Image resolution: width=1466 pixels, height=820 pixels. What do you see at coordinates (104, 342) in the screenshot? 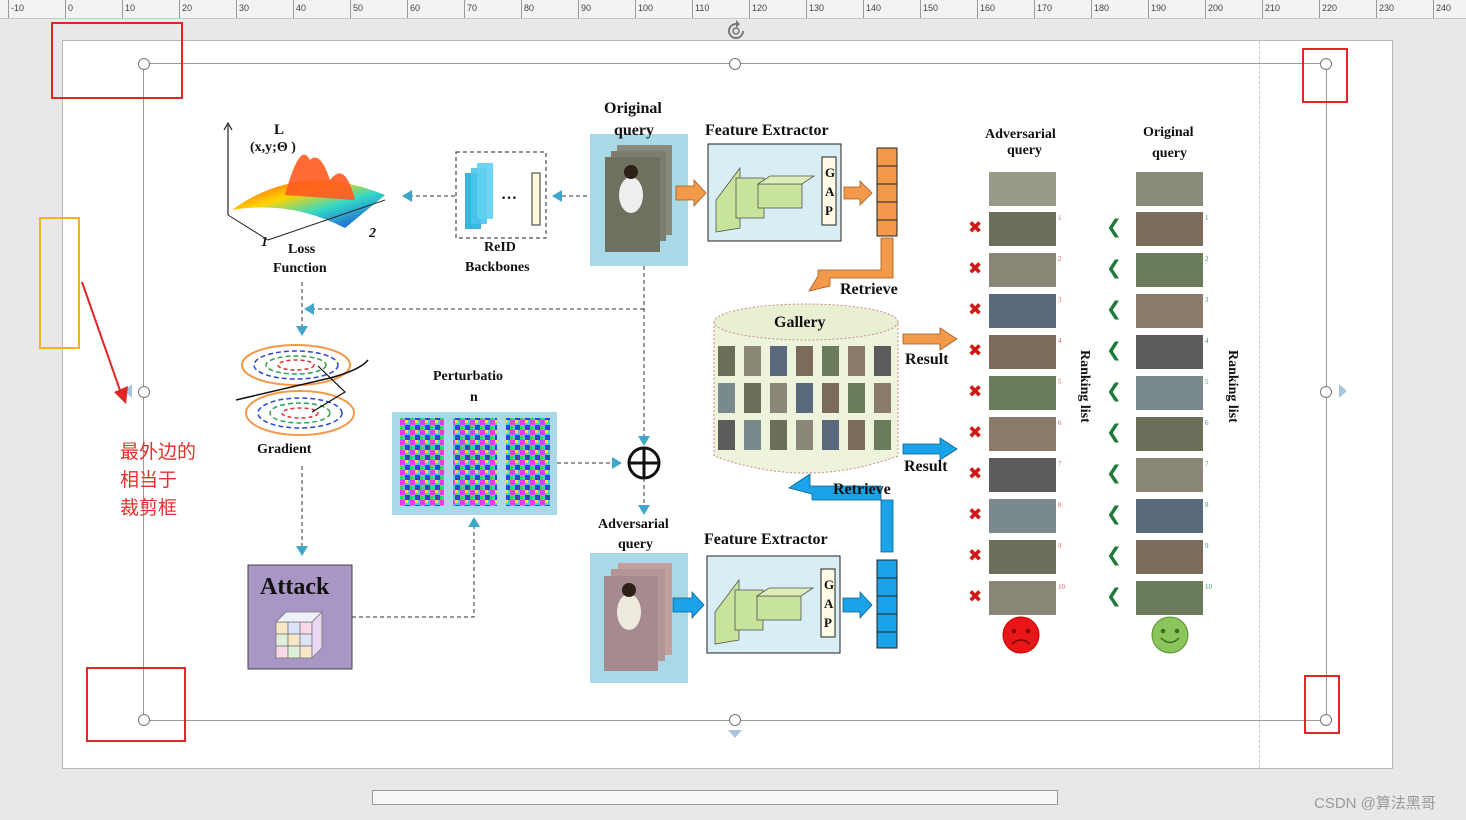
I see `annotation-arrow-icon` at bounding box center [104, 342].